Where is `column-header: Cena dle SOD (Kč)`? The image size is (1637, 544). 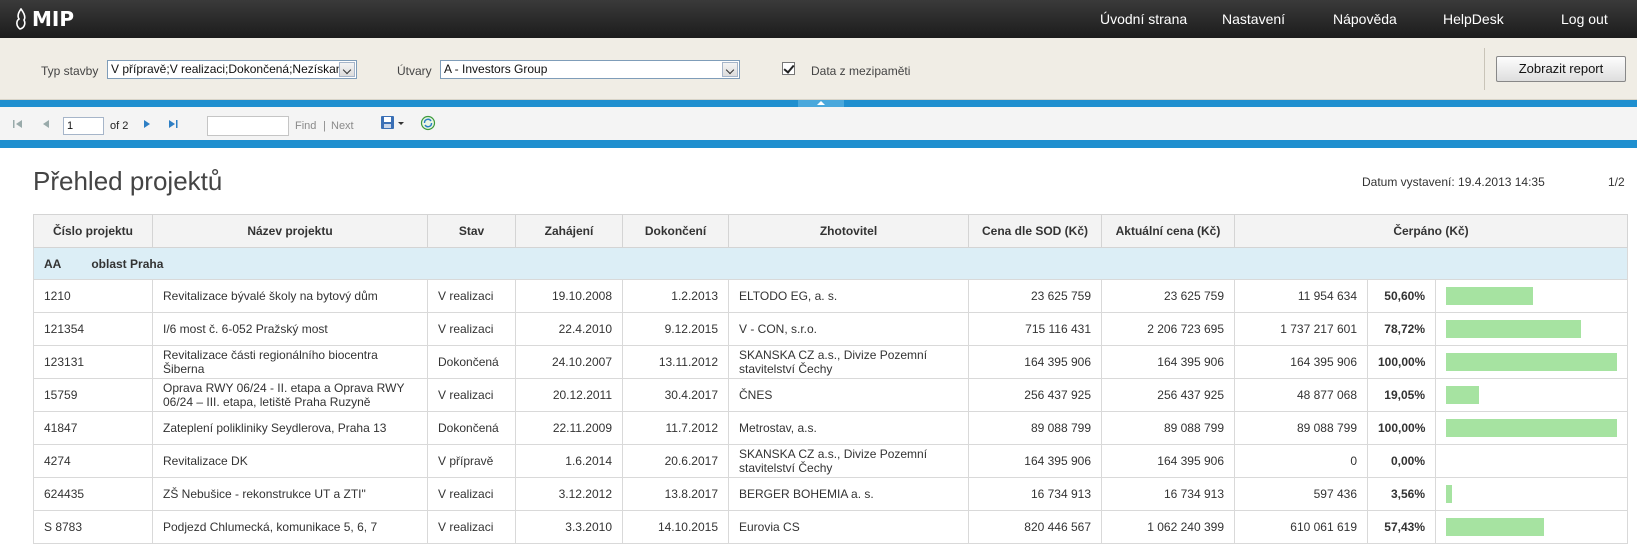 column-header: Cena dle SOD (Kč) is located at coordinates (1035, 231).